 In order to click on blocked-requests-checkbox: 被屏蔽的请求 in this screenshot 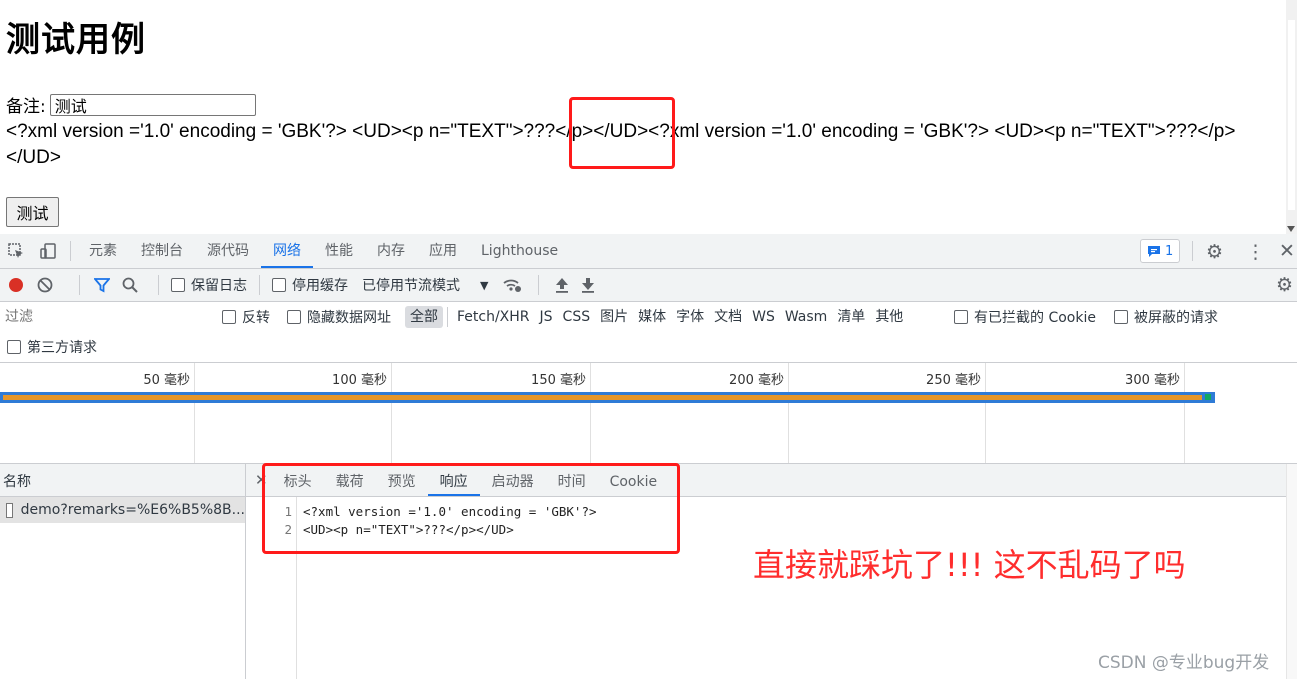, I will do `click(1166, 317)`.